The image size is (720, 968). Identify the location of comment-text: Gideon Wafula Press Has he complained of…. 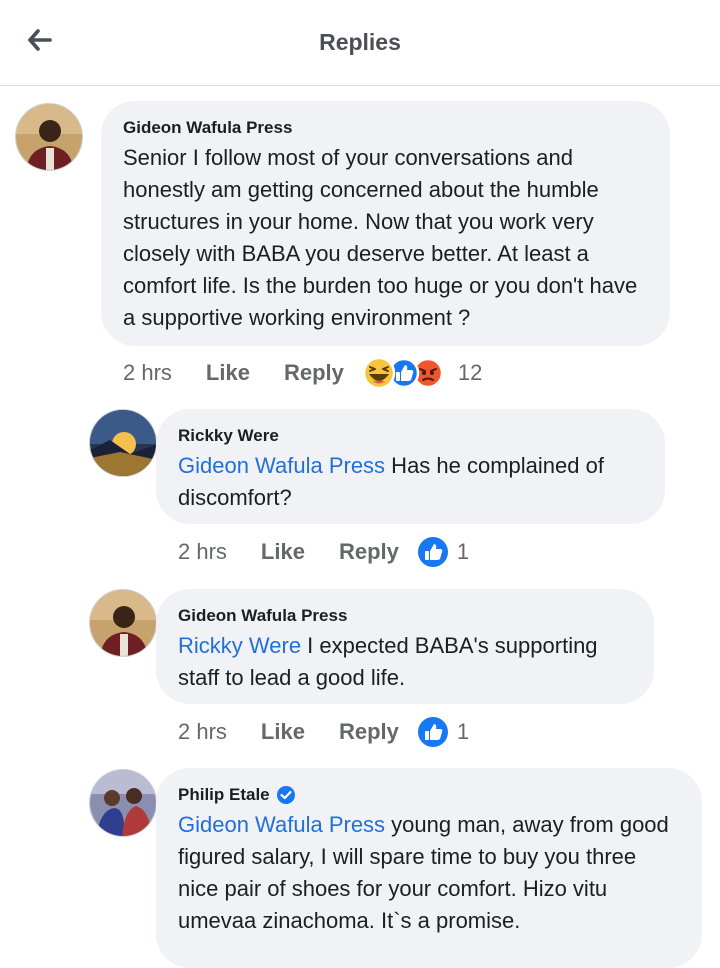
(410, 482).